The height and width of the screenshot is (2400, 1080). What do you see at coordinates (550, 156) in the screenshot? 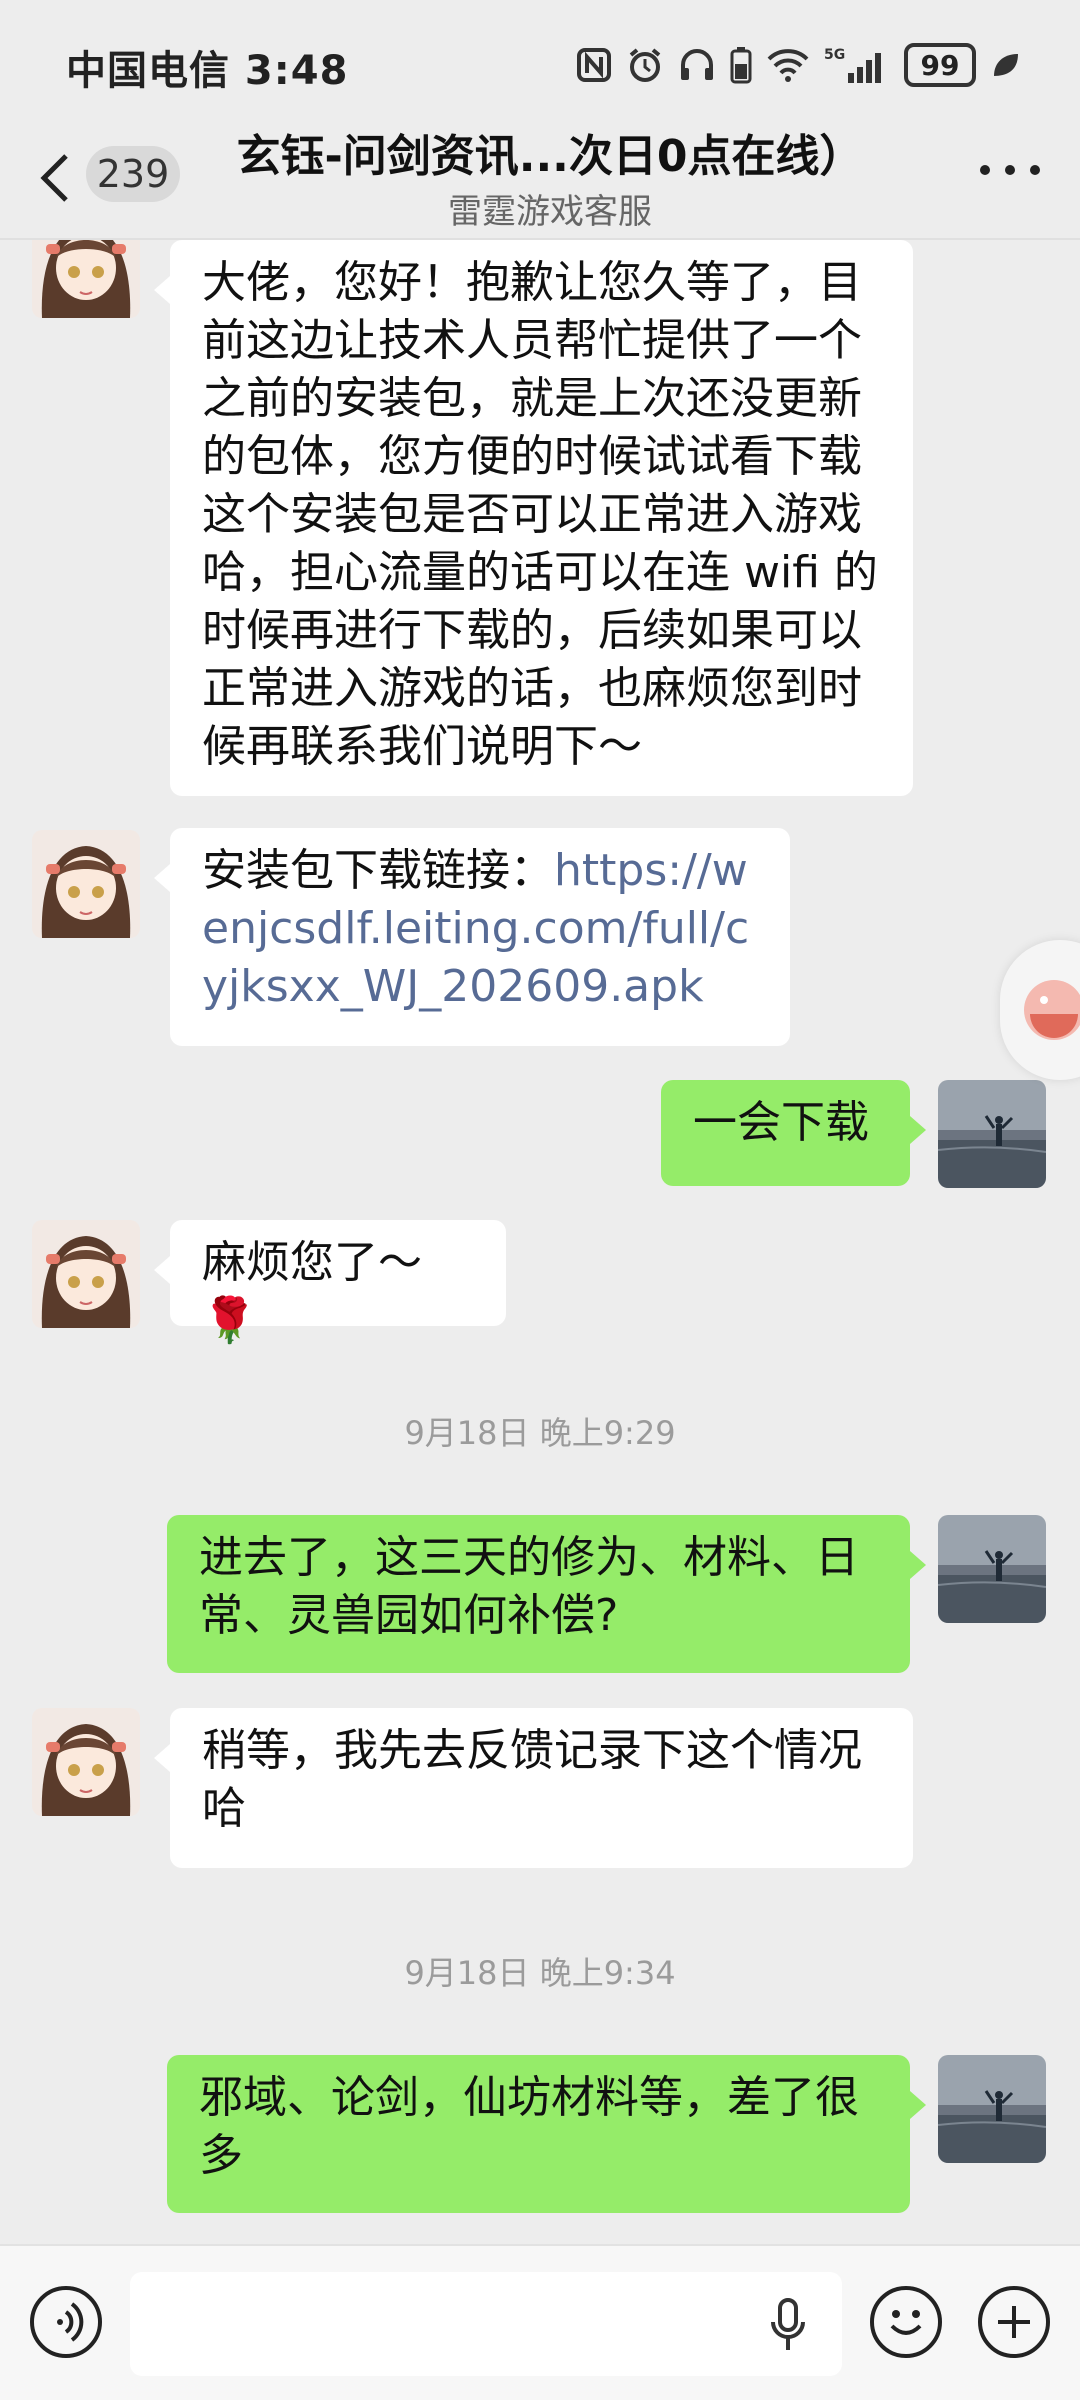
I see `page-title: 玄钰-问剑资讯...次日0点在线）` at bounding box center [550, 156].